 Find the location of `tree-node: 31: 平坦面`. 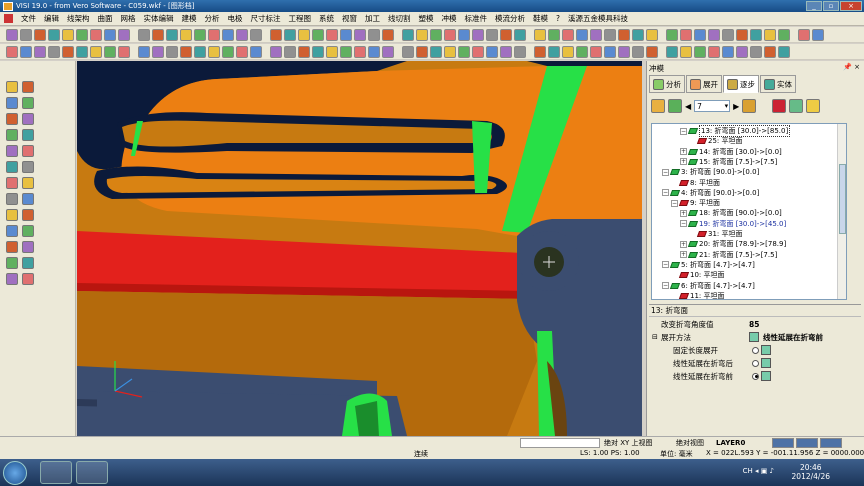

tree-node: 31: 平坦面 is located at coordinates (716, 234).